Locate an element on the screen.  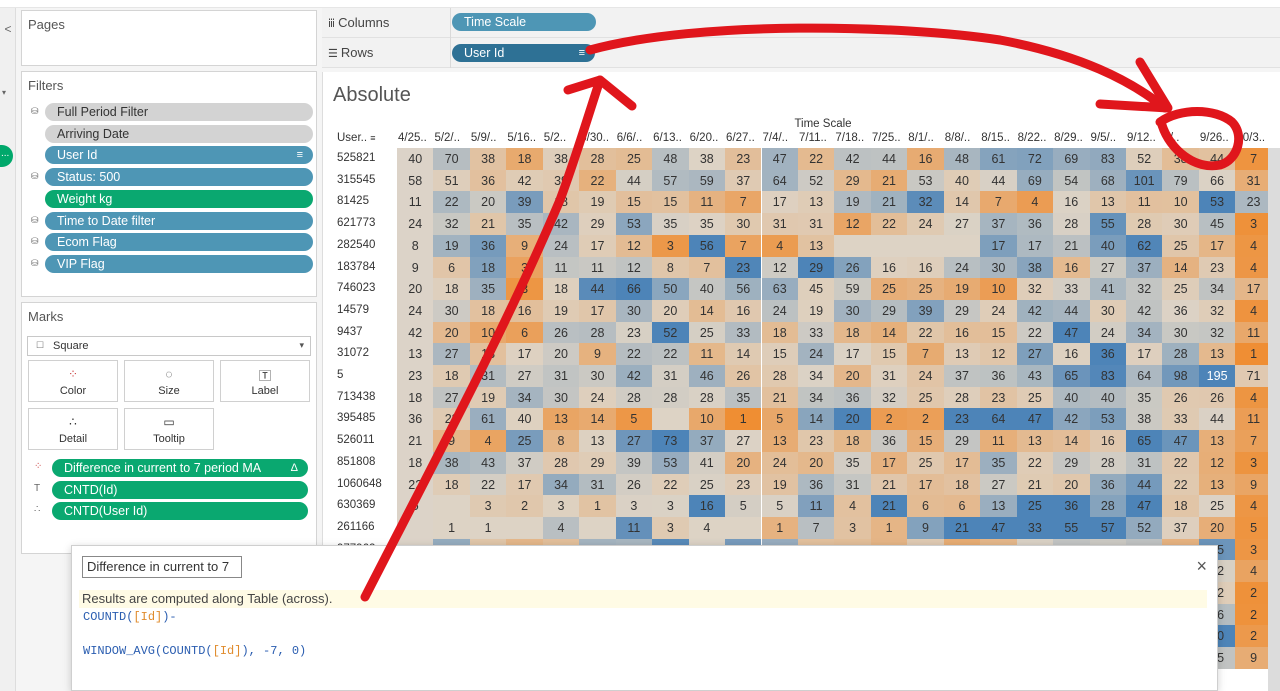
column-header: 6/20.. is located at coordinates (704, 138).